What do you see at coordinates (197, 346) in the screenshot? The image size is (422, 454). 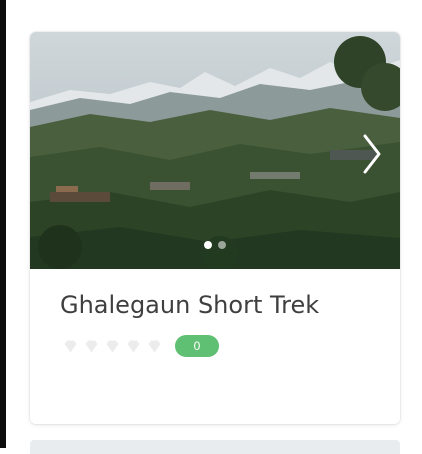 I see `review-count-badge: 0` at bounding box center [197, 346].